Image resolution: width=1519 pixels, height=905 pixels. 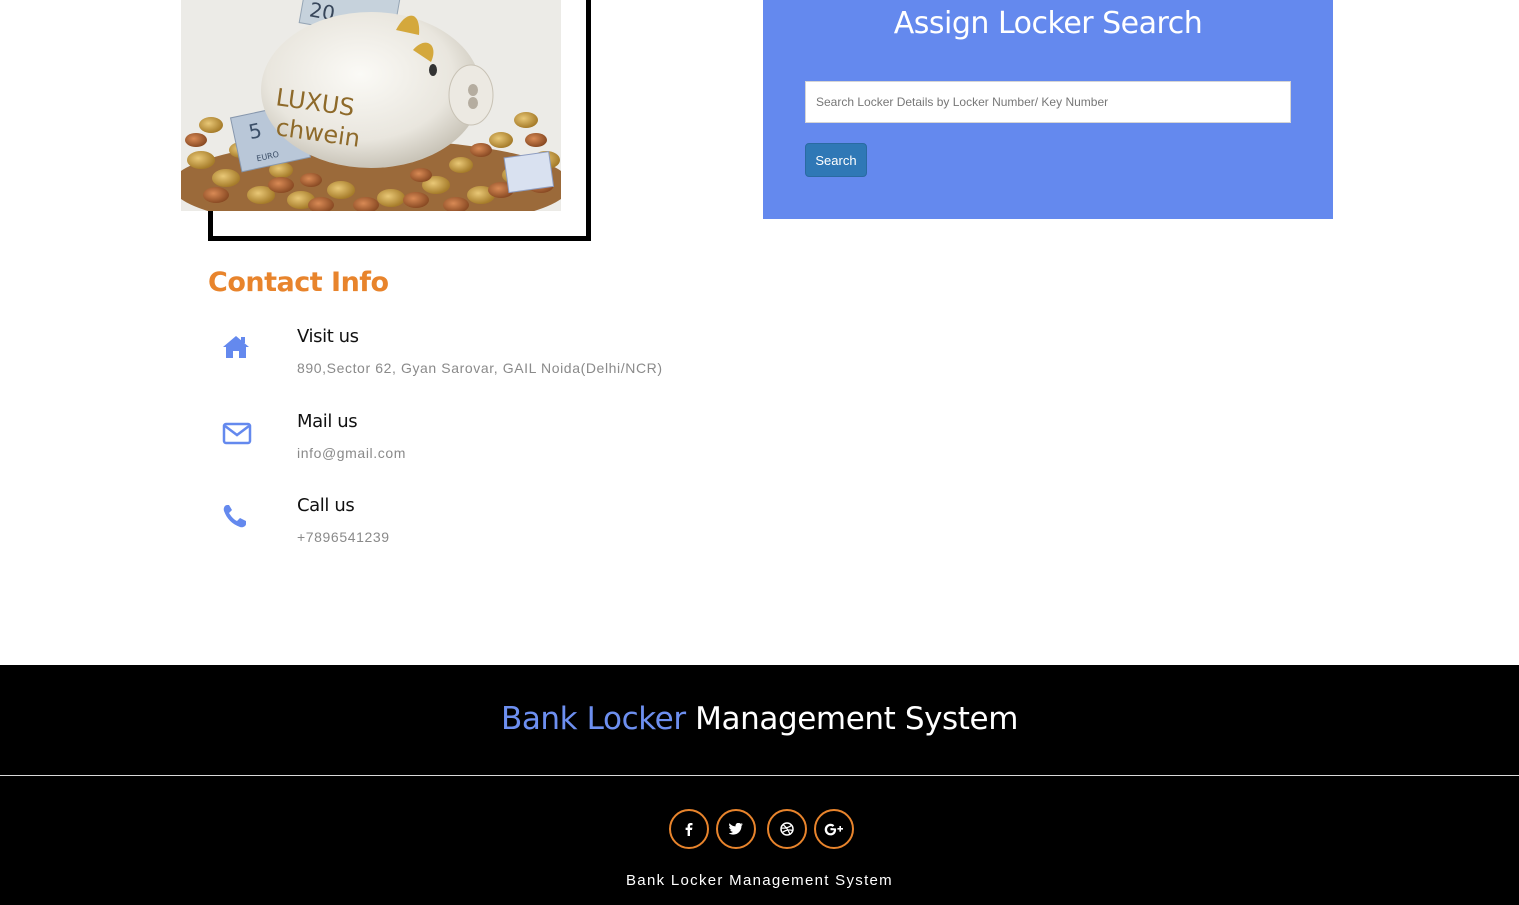 I want to click on contact-email: info@gmail.com, so click(x=351, y=453).